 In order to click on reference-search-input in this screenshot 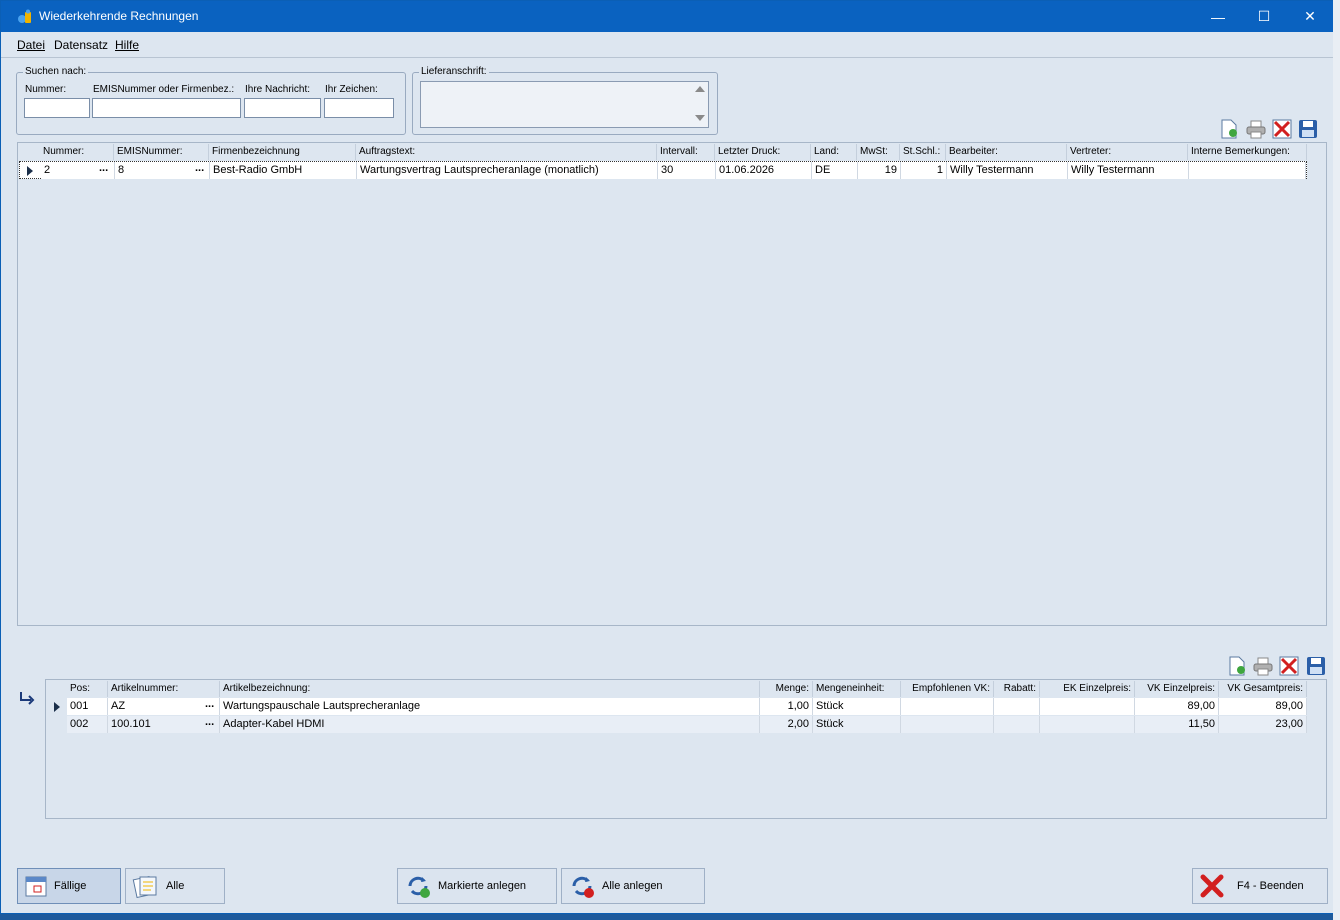, I will do `click(359, 108)`.